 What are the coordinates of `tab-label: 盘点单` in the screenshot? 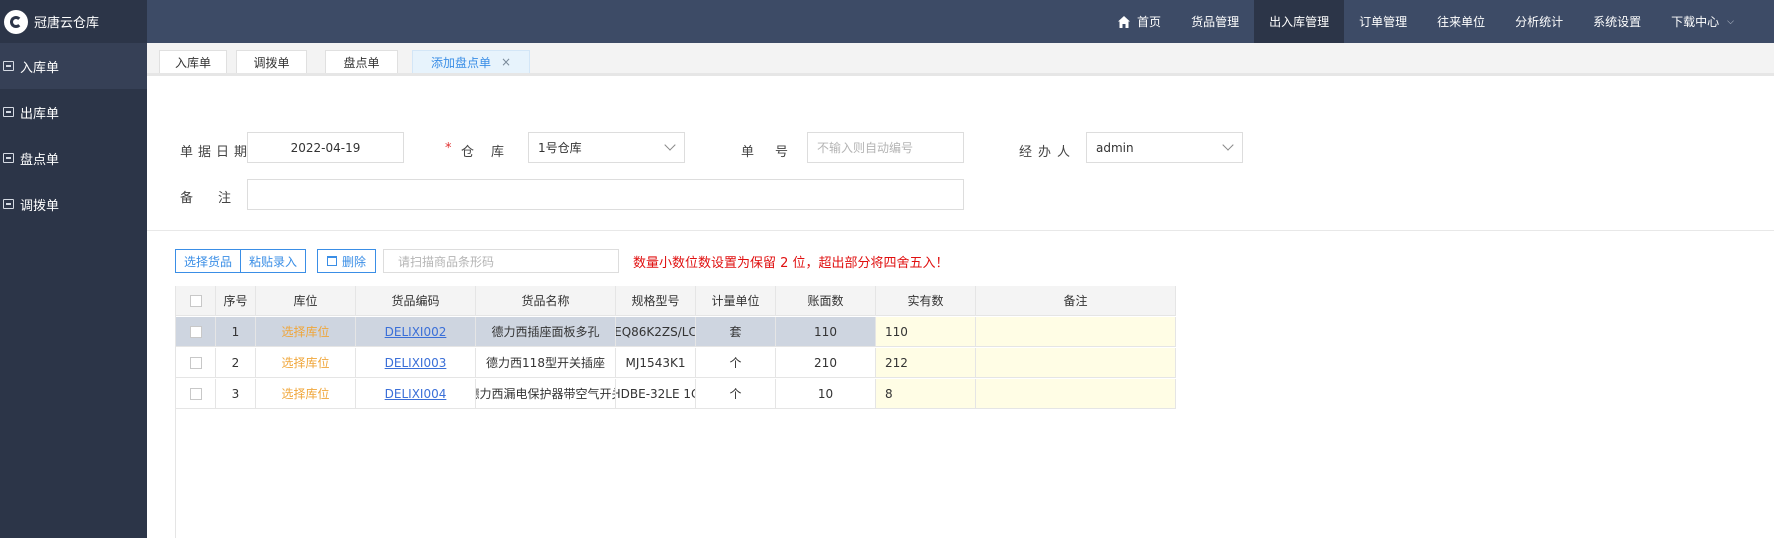 It's located at (361, 62).